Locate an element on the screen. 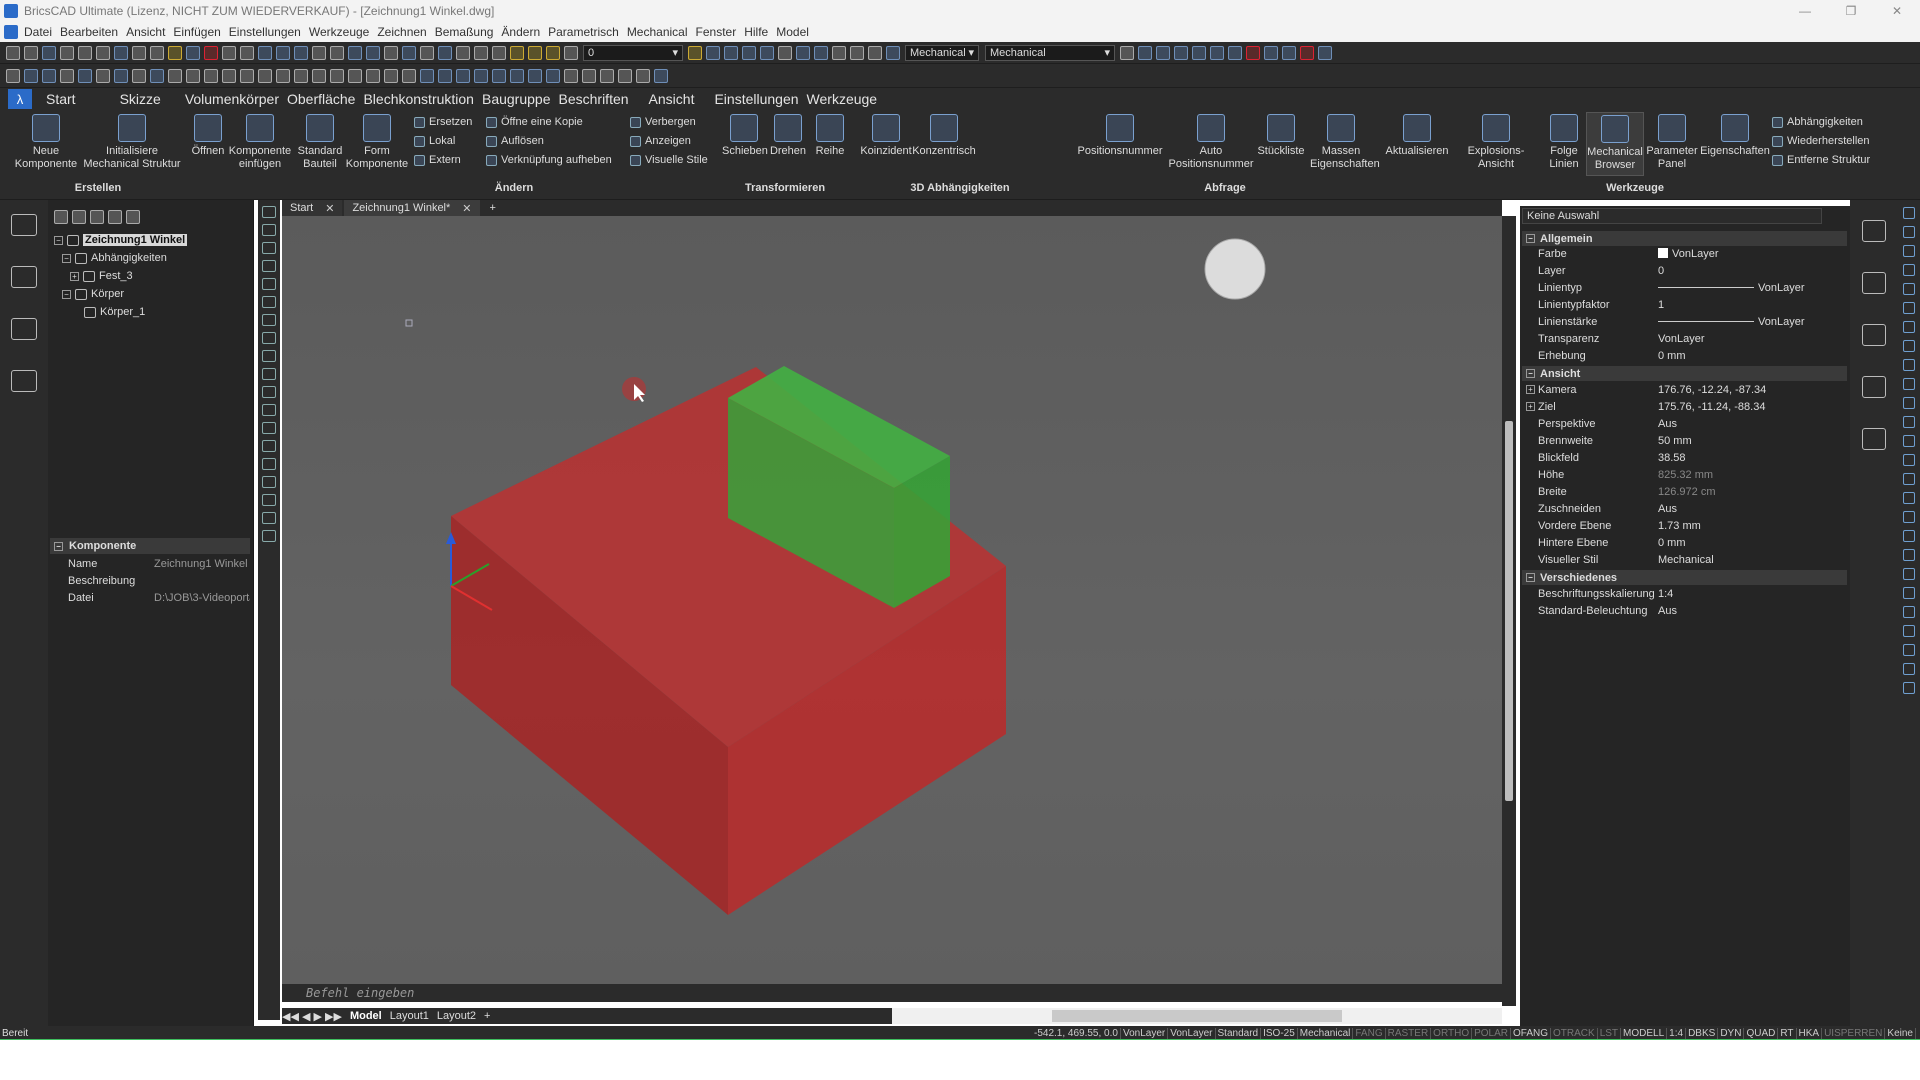 The image size is (1920, 1080). drawing-explorer-tab-icon is located at coordinates (1874, 283).